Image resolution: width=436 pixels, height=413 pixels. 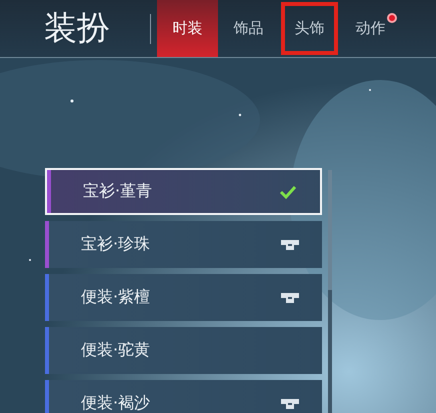 What do you see at coordinates (183, 191) in the screenshot?
I see `outfit-item: 宝衫·堇青` at bounding box center [183, 191].